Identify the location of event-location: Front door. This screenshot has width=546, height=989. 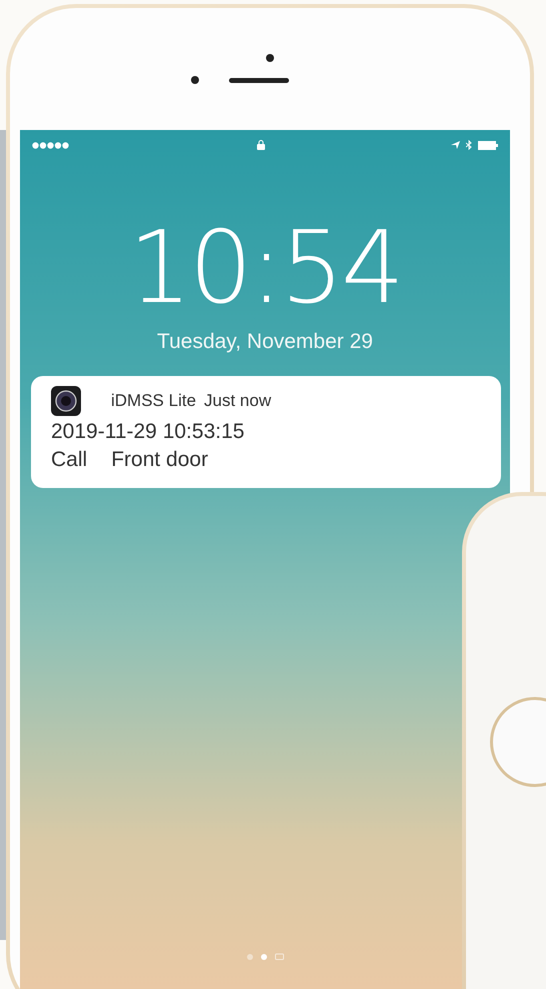
(159, 460).